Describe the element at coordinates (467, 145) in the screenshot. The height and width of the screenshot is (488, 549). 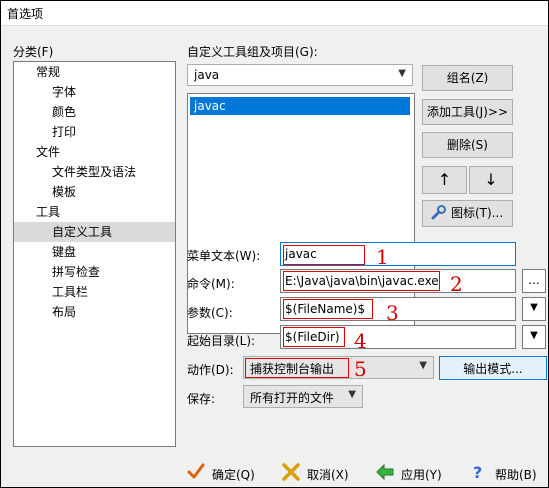
I see `delete-button: 删除(S)` at that location.